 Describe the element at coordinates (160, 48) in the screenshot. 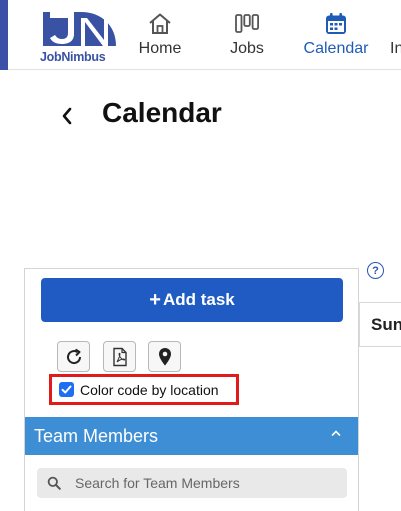

I see `nav-home-label: Home` at that location.